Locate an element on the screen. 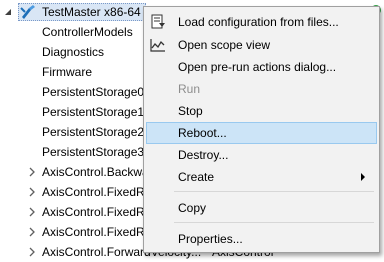 Image resolution: width=384 pixels, height=262 pixels. tree-root-label: TestMaster x86-64 is located at coordinates (91, 12).